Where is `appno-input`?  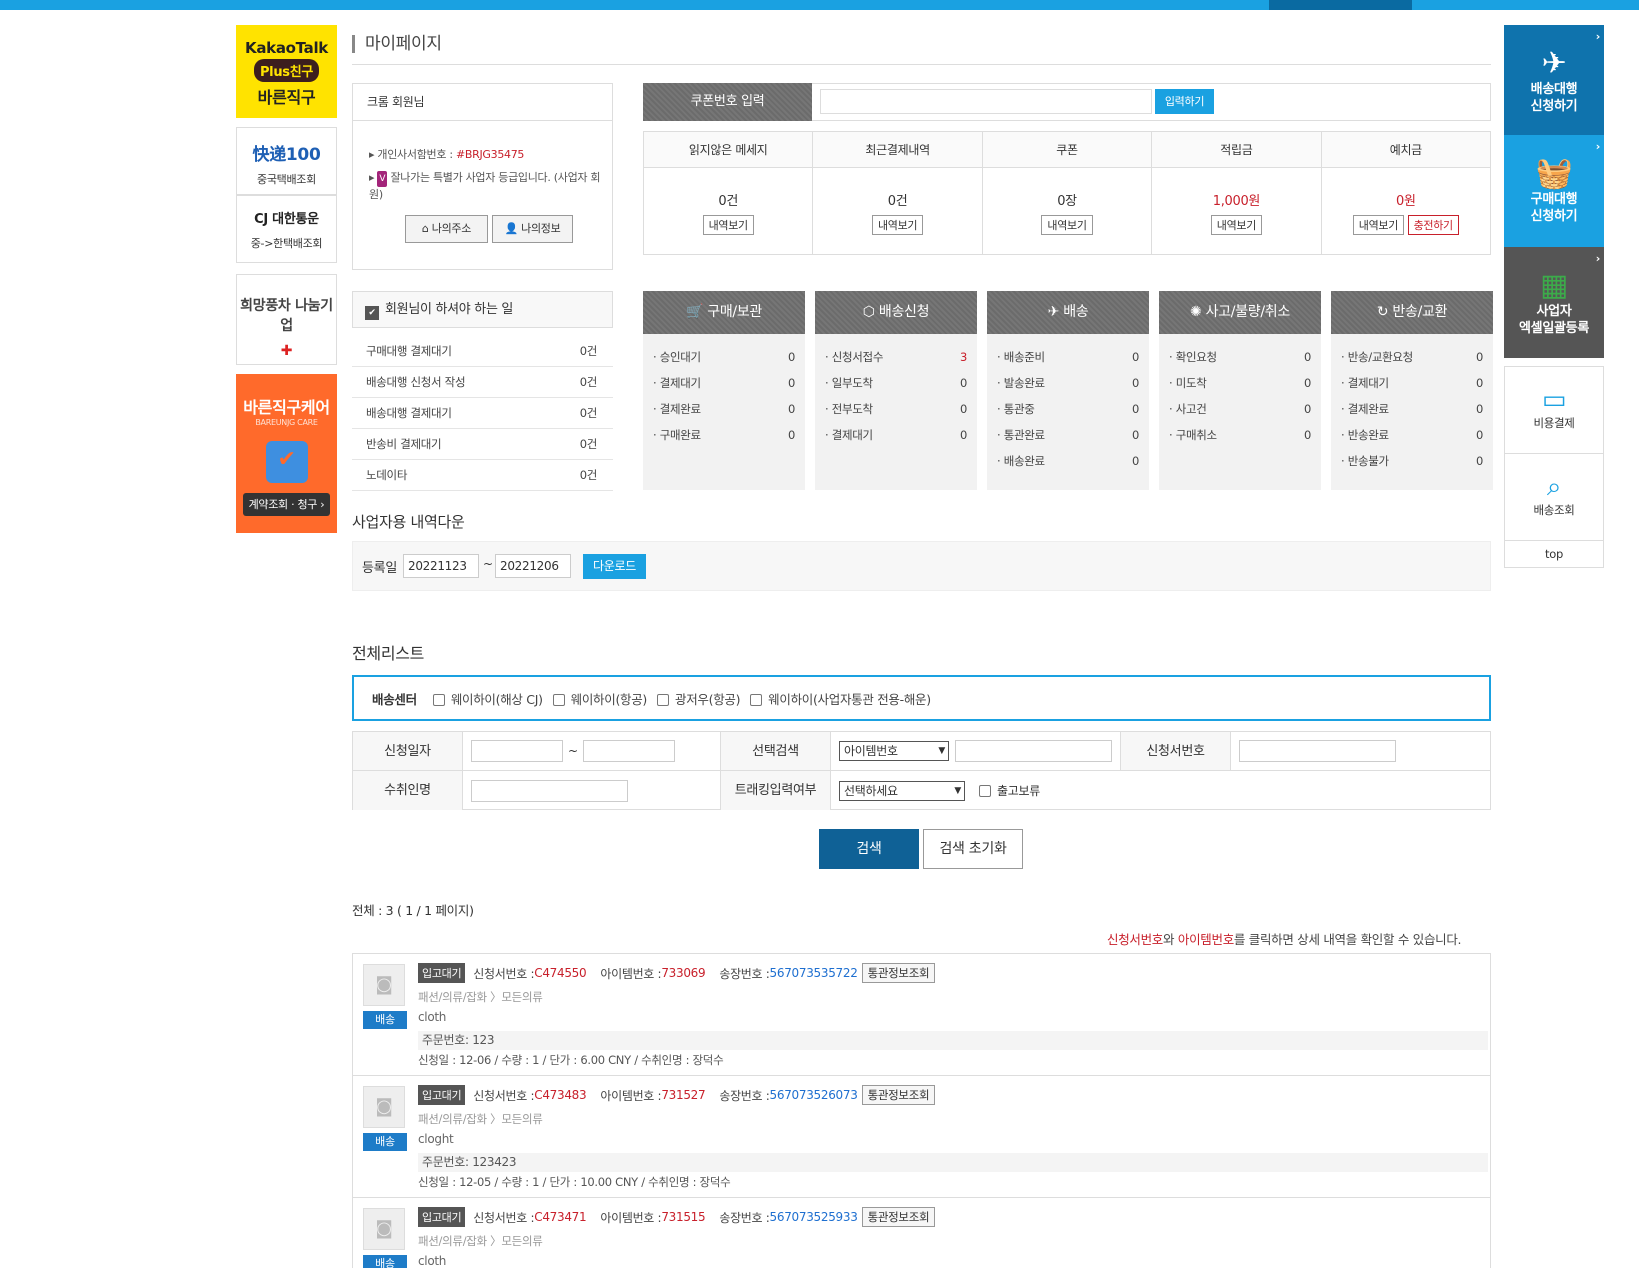
appno-input is located at coordinates (1317, 751).